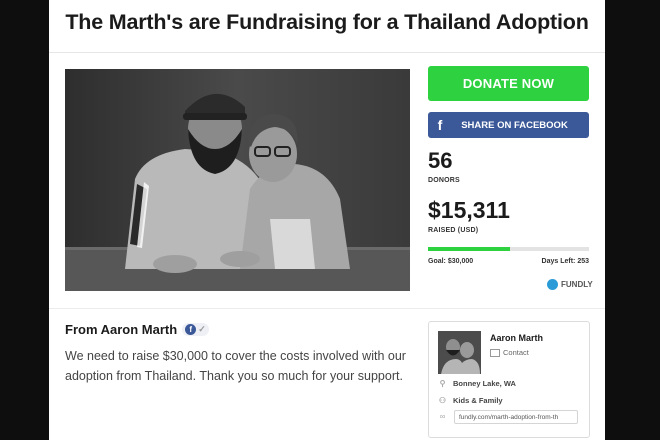 The height and width of the screenshot is (440, 660). I want to click on facebook-icon: f, so click(440, 125).